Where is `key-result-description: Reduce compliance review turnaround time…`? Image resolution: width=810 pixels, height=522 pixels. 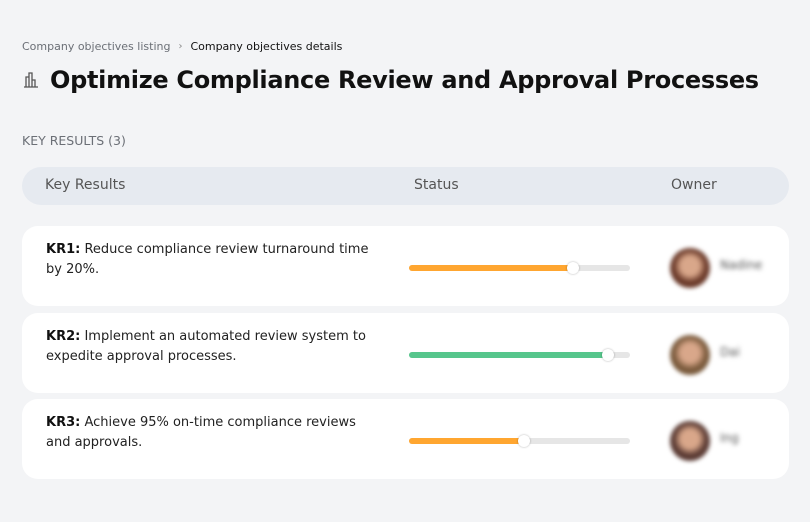 key-result-description: Reduce compliance review turnaround time… is located at coordinates (207, 259).